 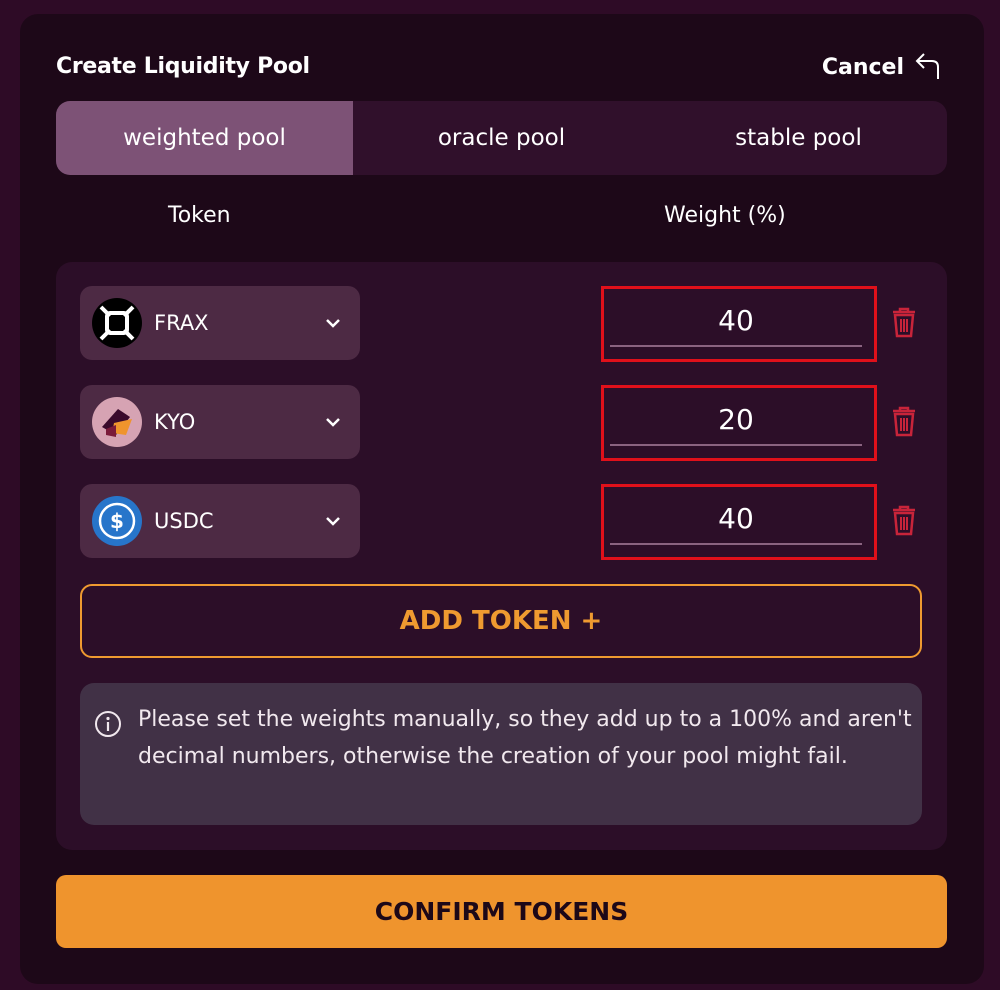 What do you see at coordinates (736, 519) in the screenshot?
I see `weight-input-usdc` at bounding box center [736, 519].